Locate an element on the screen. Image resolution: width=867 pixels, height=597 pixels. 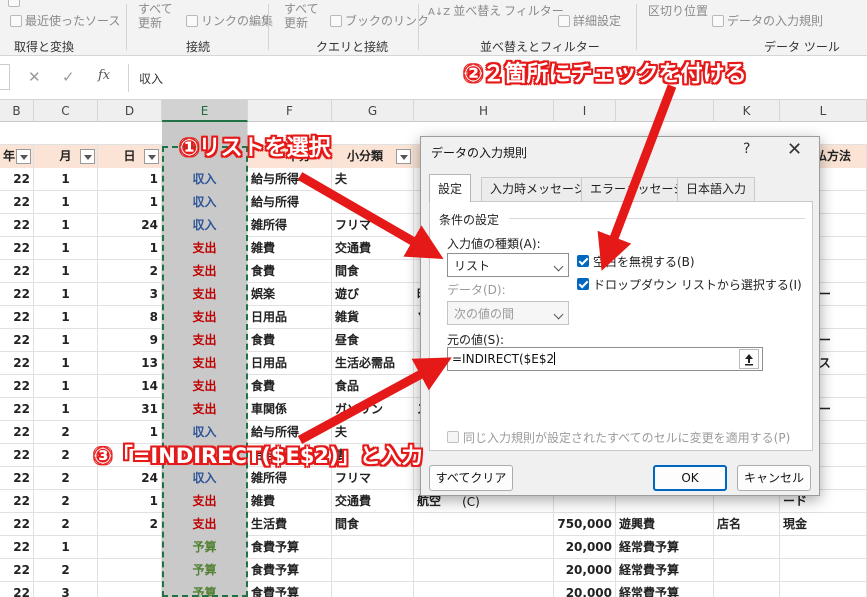
ok-button: OK is located at coordinates (690, 478).